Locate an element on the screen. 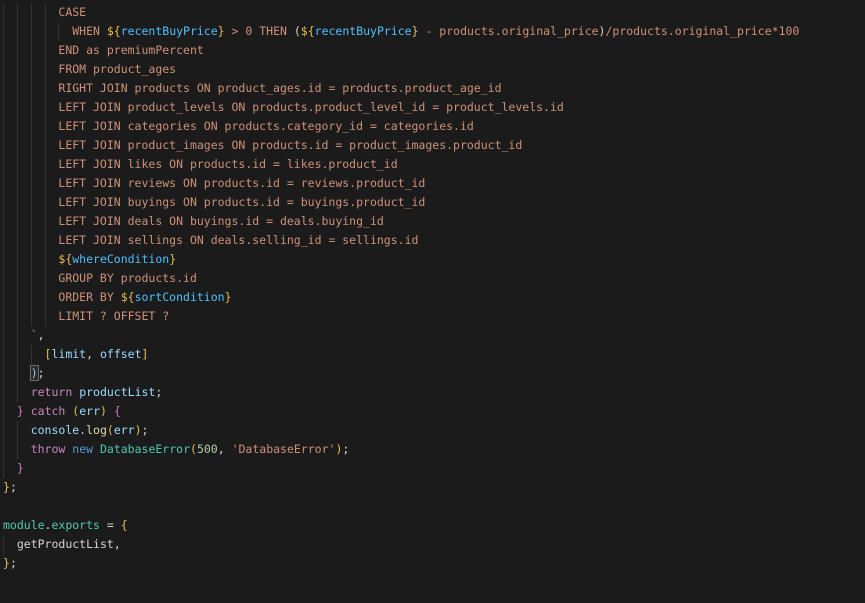 The height and width of the screenshot is (603, 865). code-line: return productList; is located at coordinates (432, 392).